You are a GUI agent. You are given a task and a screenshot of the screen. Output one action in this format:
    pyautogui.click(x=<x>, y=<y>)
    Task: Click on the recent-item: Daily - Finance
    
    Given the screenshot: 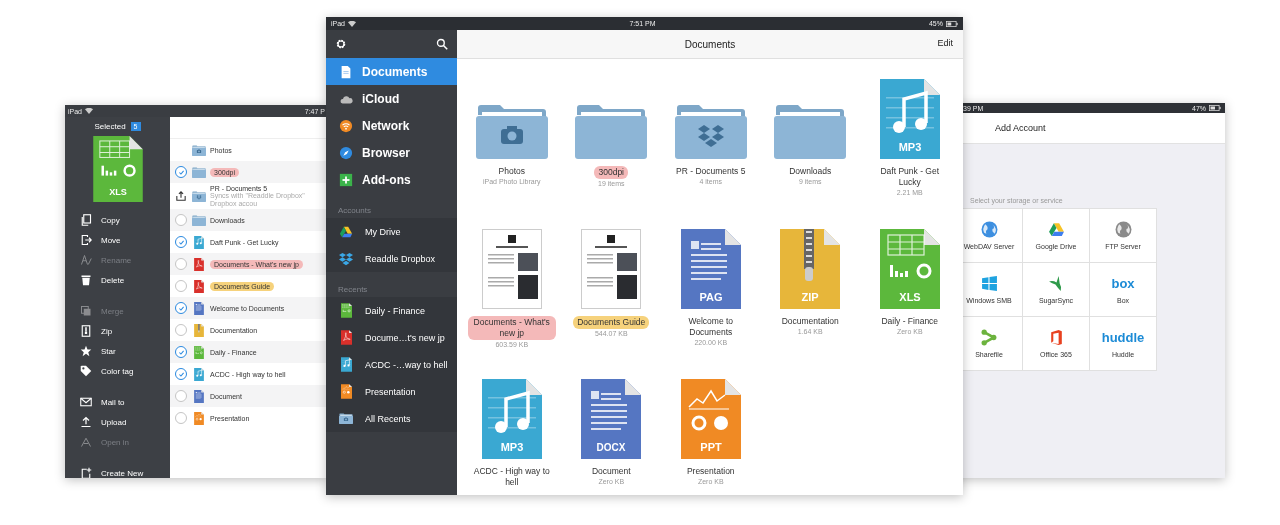 What is the action you would take?
    pyautogui.click(x=391, y=310)
    